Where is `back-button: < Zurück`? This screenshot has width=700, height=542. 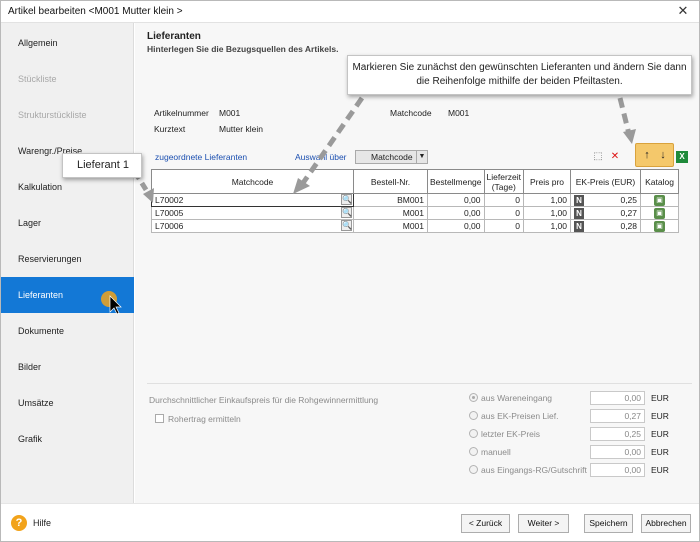
back-button: < Zurück is located at coordinates (485, 523).